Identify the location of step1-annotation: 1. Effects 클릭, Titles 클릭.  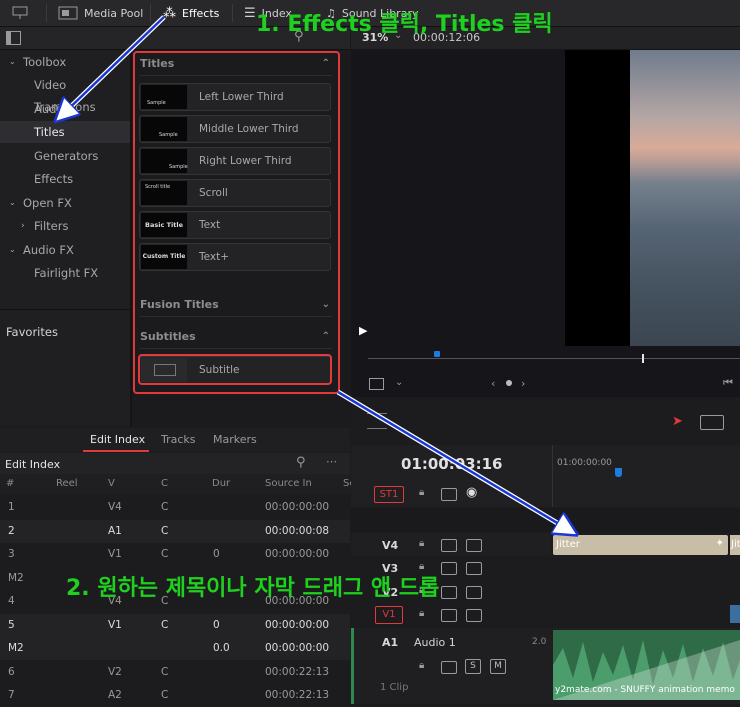
(404, 24).